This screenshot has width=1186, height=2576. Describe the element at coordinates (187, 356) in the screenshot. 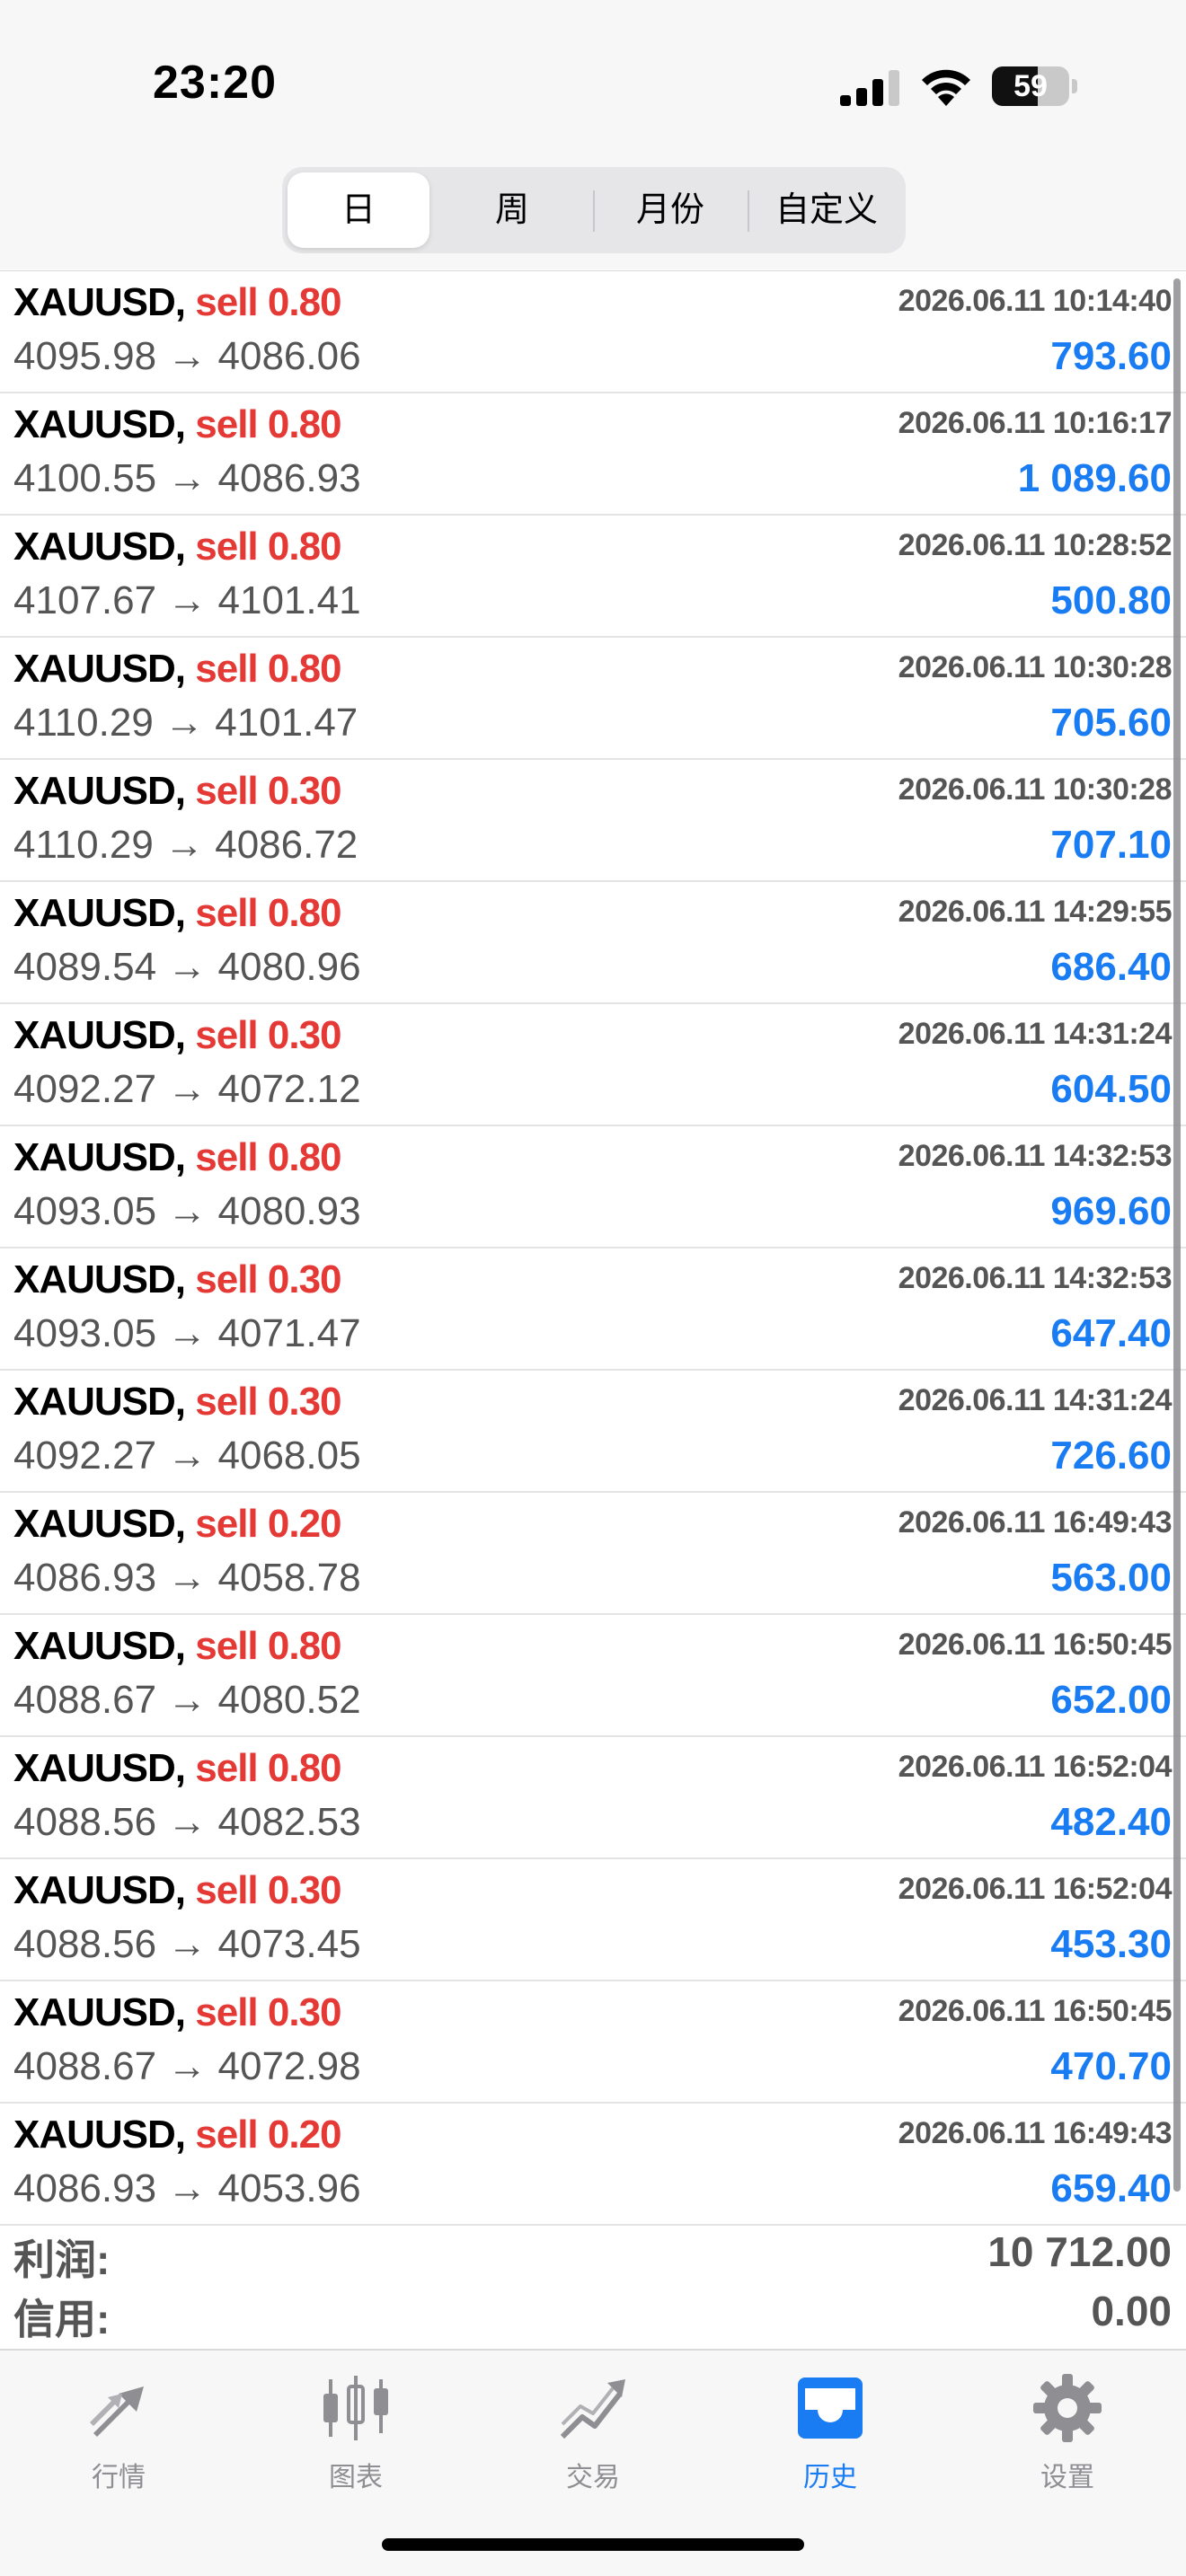

I see `trade-prices: 4095.98 → 4086.06` at that location.